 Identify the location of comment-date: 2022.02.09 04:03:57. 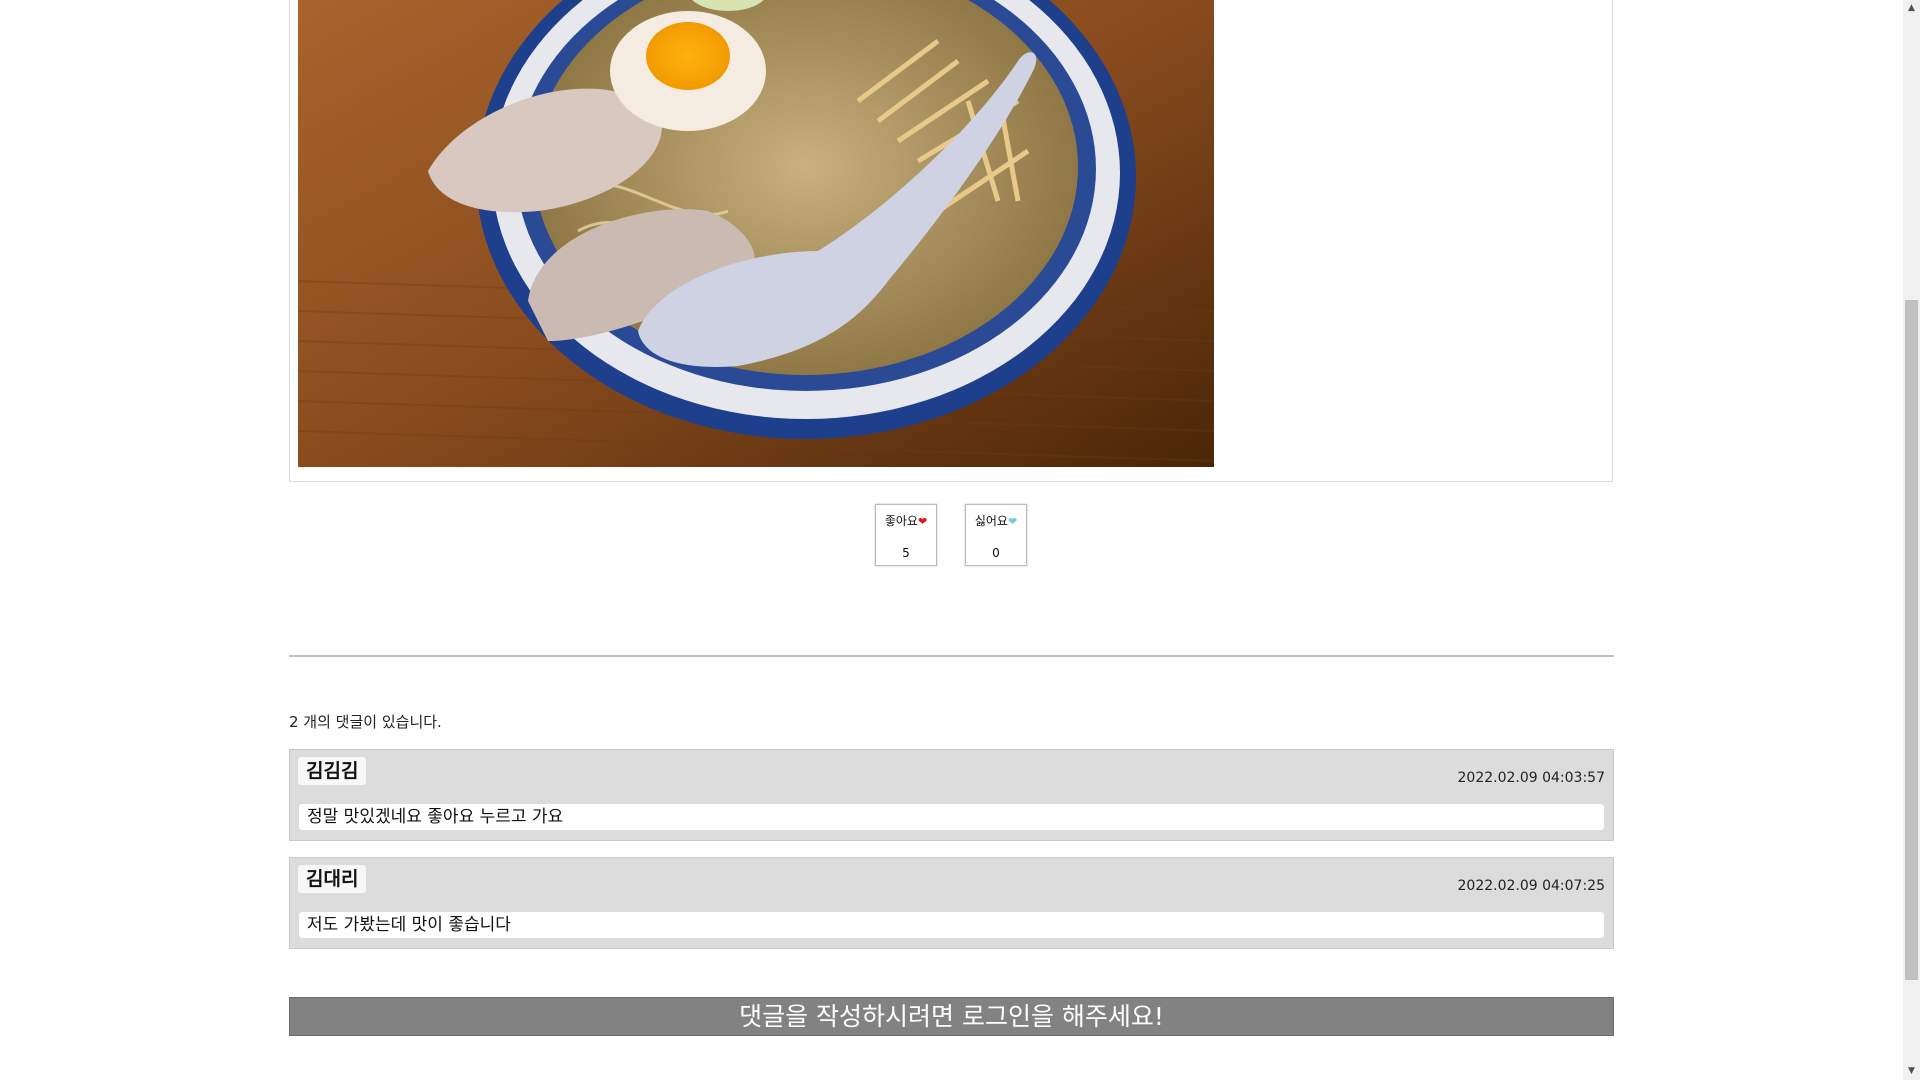
(1531, 778).